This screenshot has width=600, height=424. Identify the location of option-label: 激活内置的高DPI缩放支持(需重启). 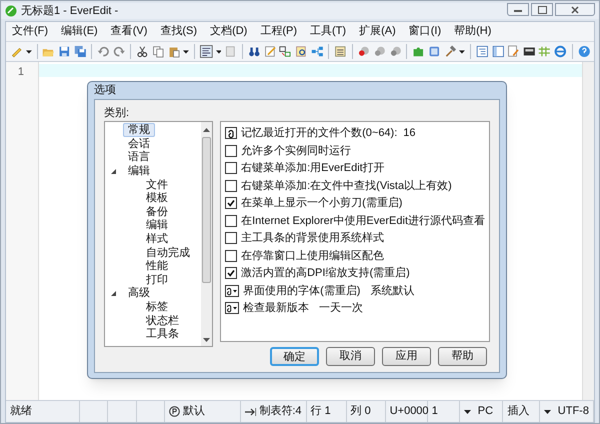
(325, 273).